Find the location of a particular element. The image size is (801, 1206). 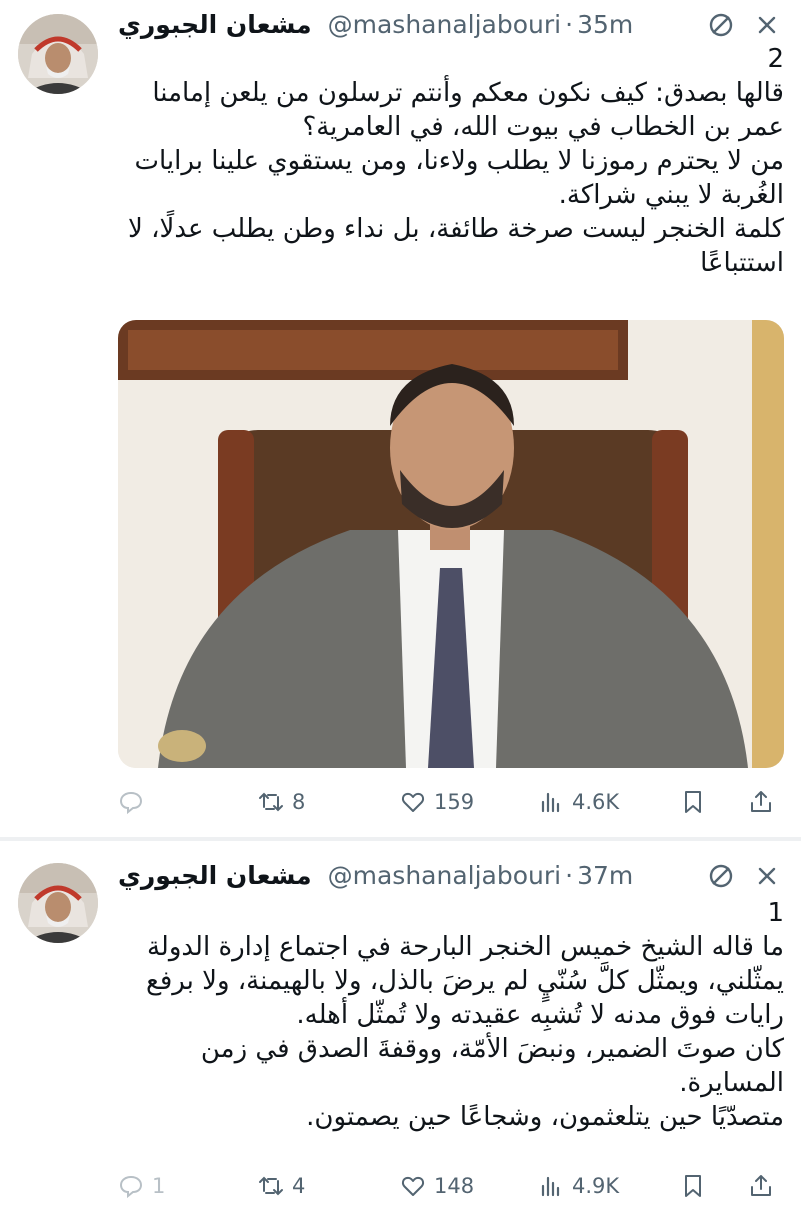

timestamp: 35m is located at coordinates (605, 24).